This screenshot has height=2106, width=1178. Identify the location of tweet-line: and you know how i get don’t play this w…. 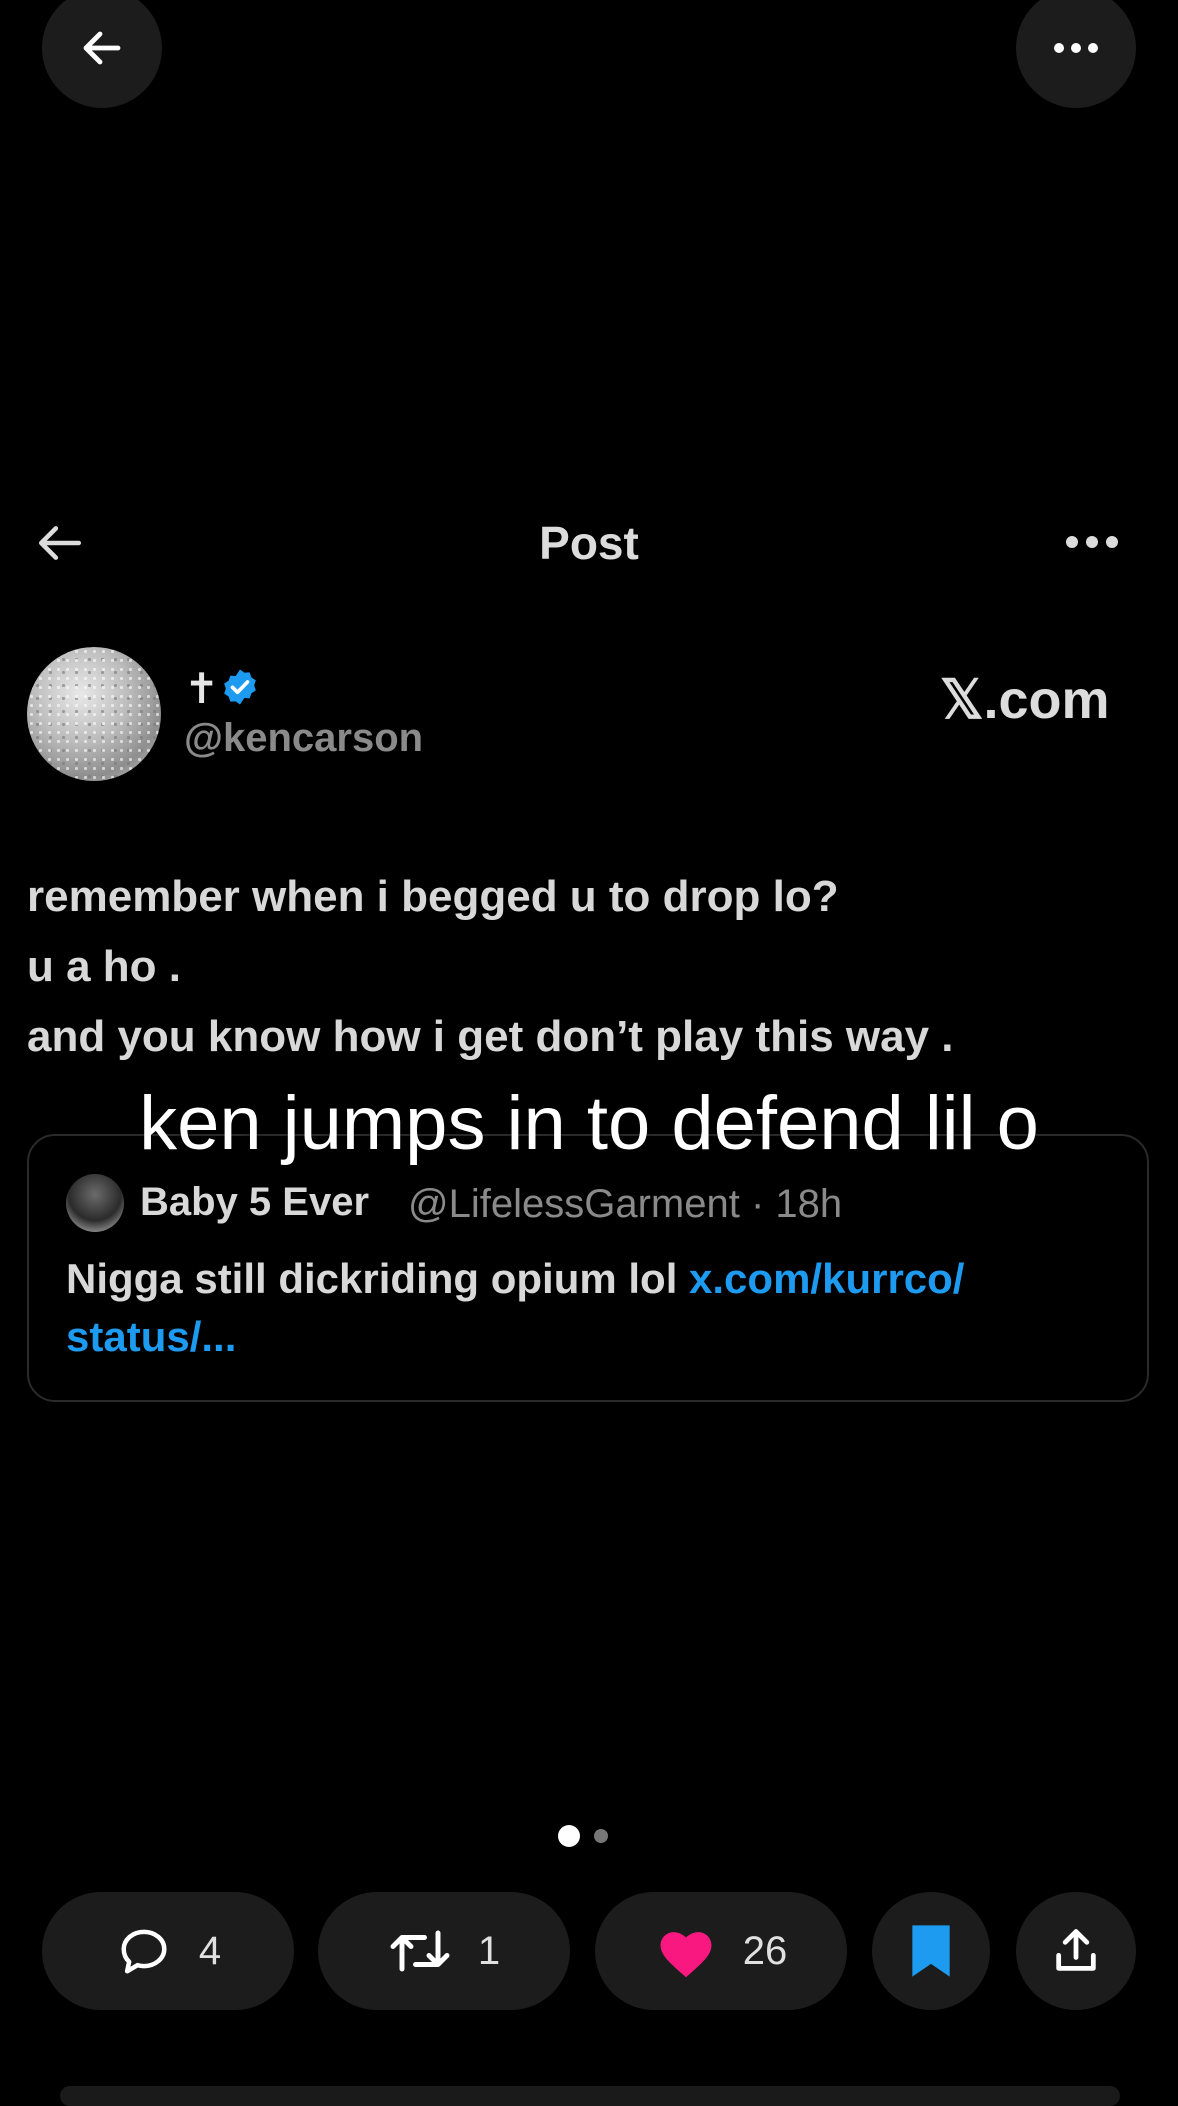
(490, 1036).